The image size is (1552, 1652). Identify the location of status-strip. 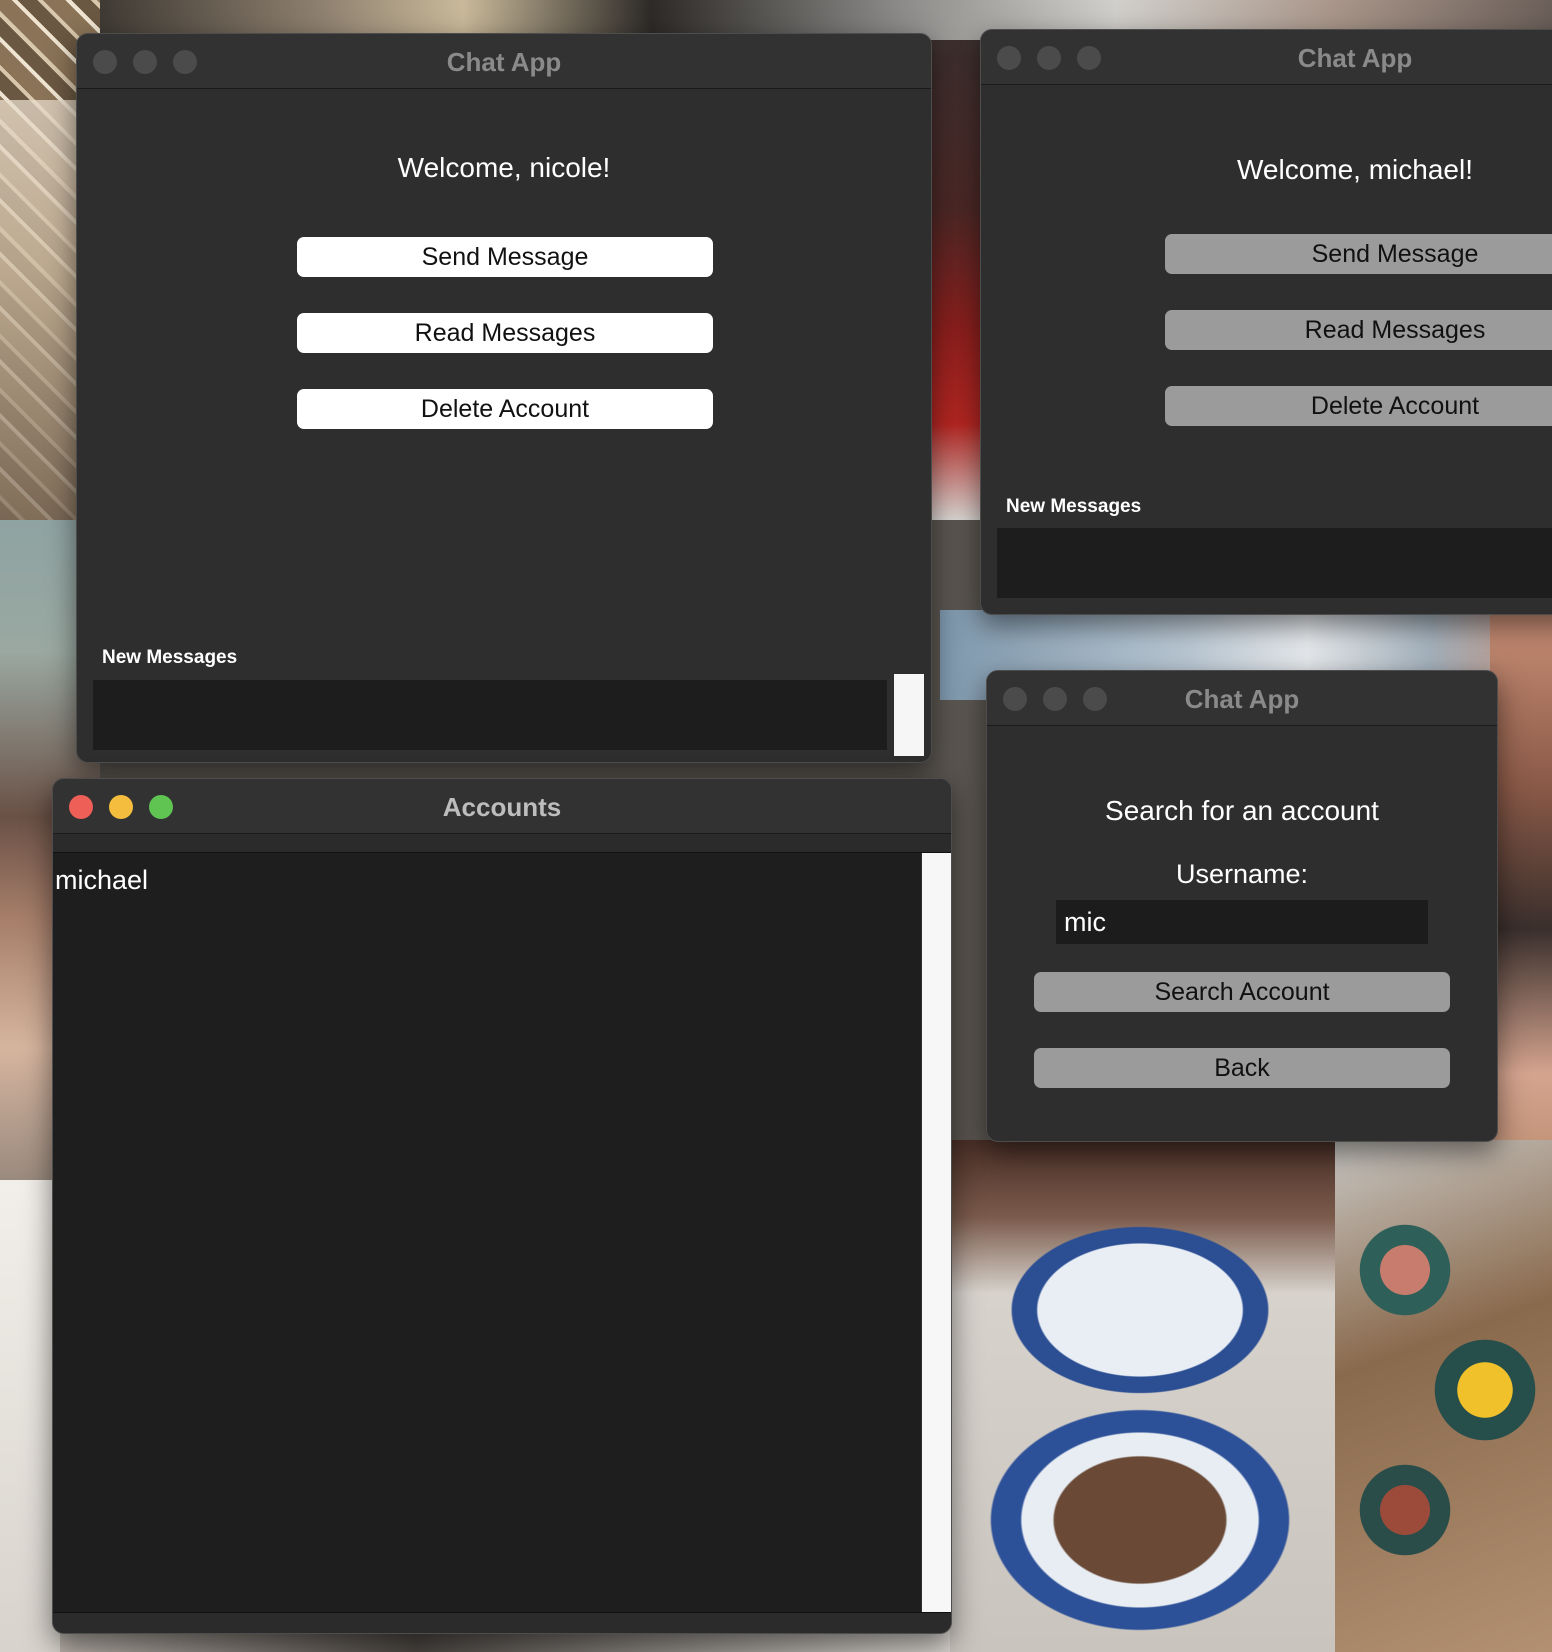
(502, 1622).